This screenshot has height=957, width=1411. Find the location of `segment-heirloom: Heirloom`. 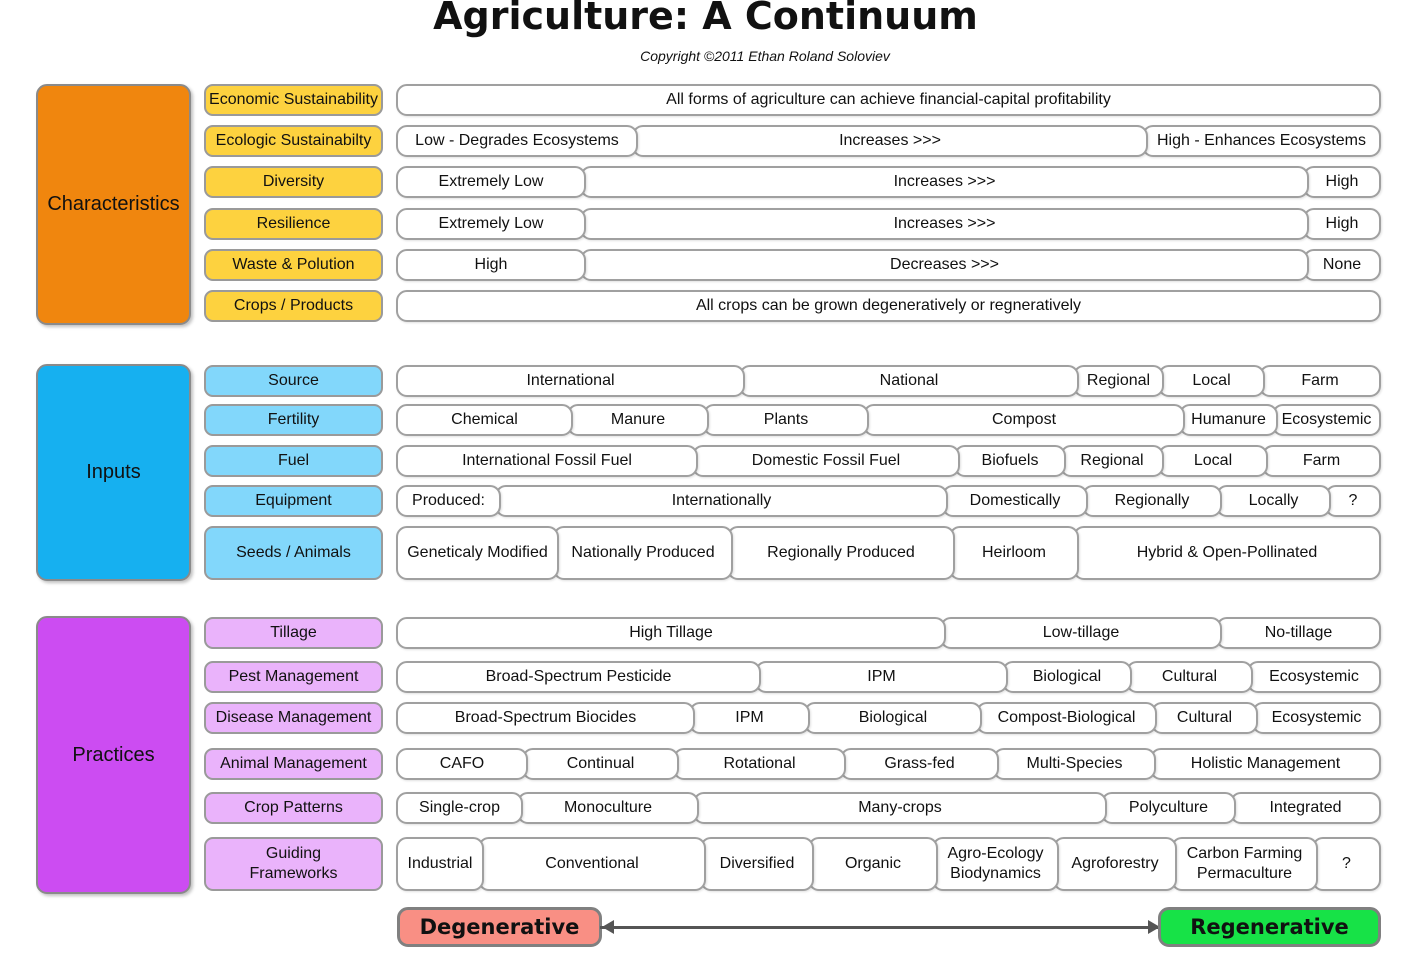

segment-heirloom: Heirloom is located at coordinates (1014, 553).